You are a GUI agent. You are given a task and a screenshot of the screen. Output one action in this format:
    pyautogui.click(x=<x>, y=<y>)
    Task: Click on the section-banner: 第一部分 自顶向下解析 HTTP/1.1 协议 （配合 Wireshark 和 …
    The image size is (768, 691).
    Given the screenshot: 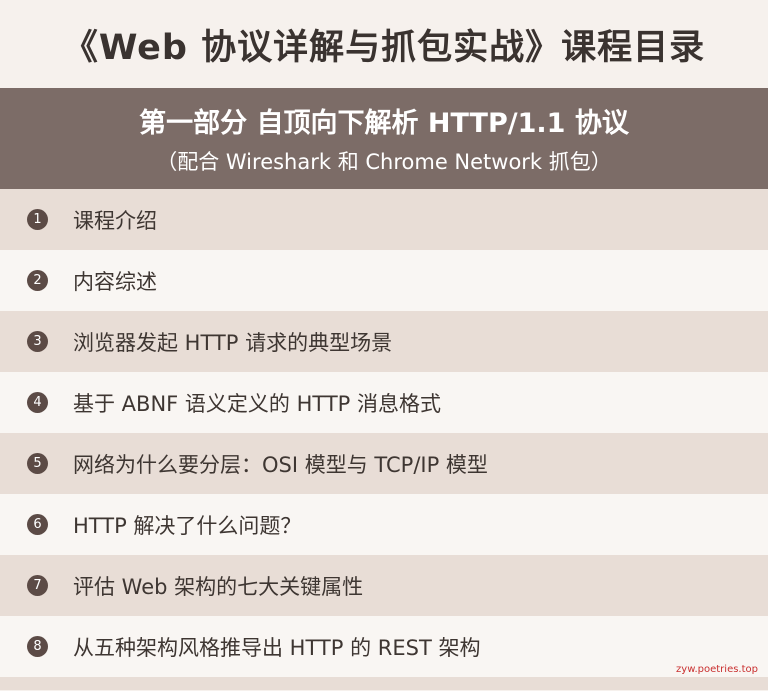 What is the action you would take?
    pyautogui.click(x=384, y=138)
    